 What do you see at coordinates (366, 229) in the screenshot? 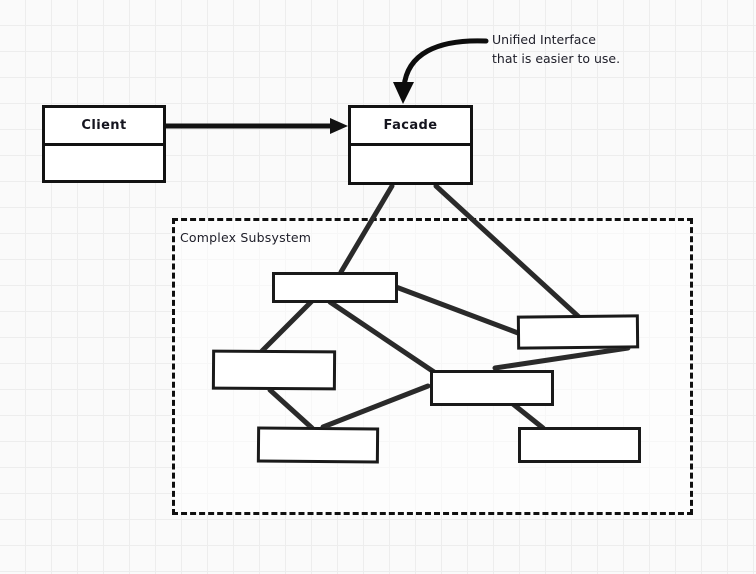
I see `facade-to-sub-a-line` at bounding box center [366, 229].